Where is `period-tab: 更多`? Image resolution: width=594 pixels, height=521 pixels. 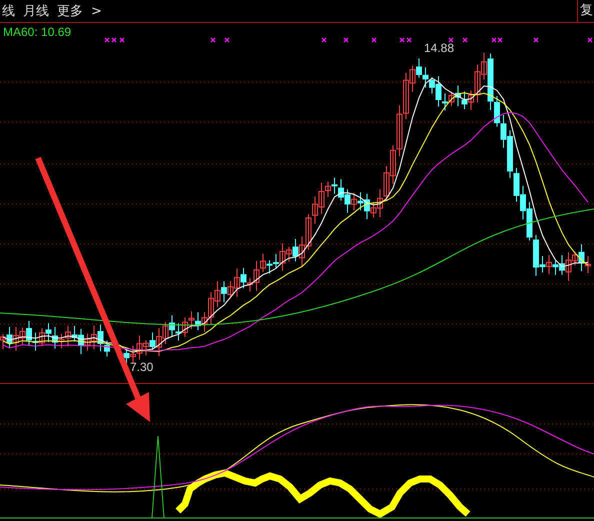 period-tab: 更多 is located at coordinates (70, 11).